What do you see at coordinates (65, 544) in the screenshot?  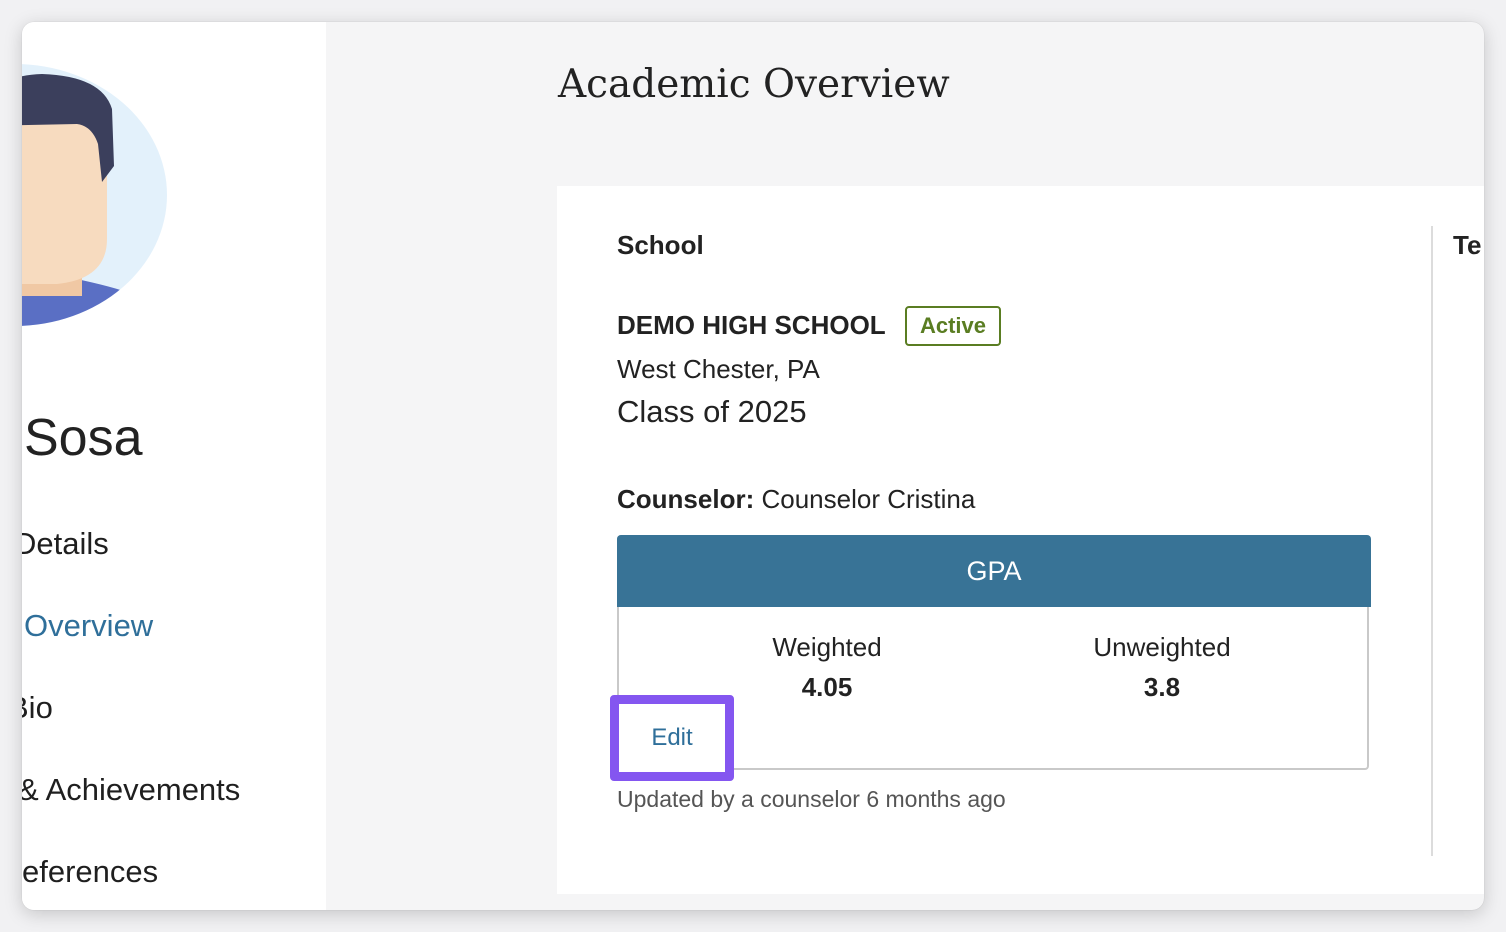 I see `nav-item-details: Details` at bounding box center [65, 544].